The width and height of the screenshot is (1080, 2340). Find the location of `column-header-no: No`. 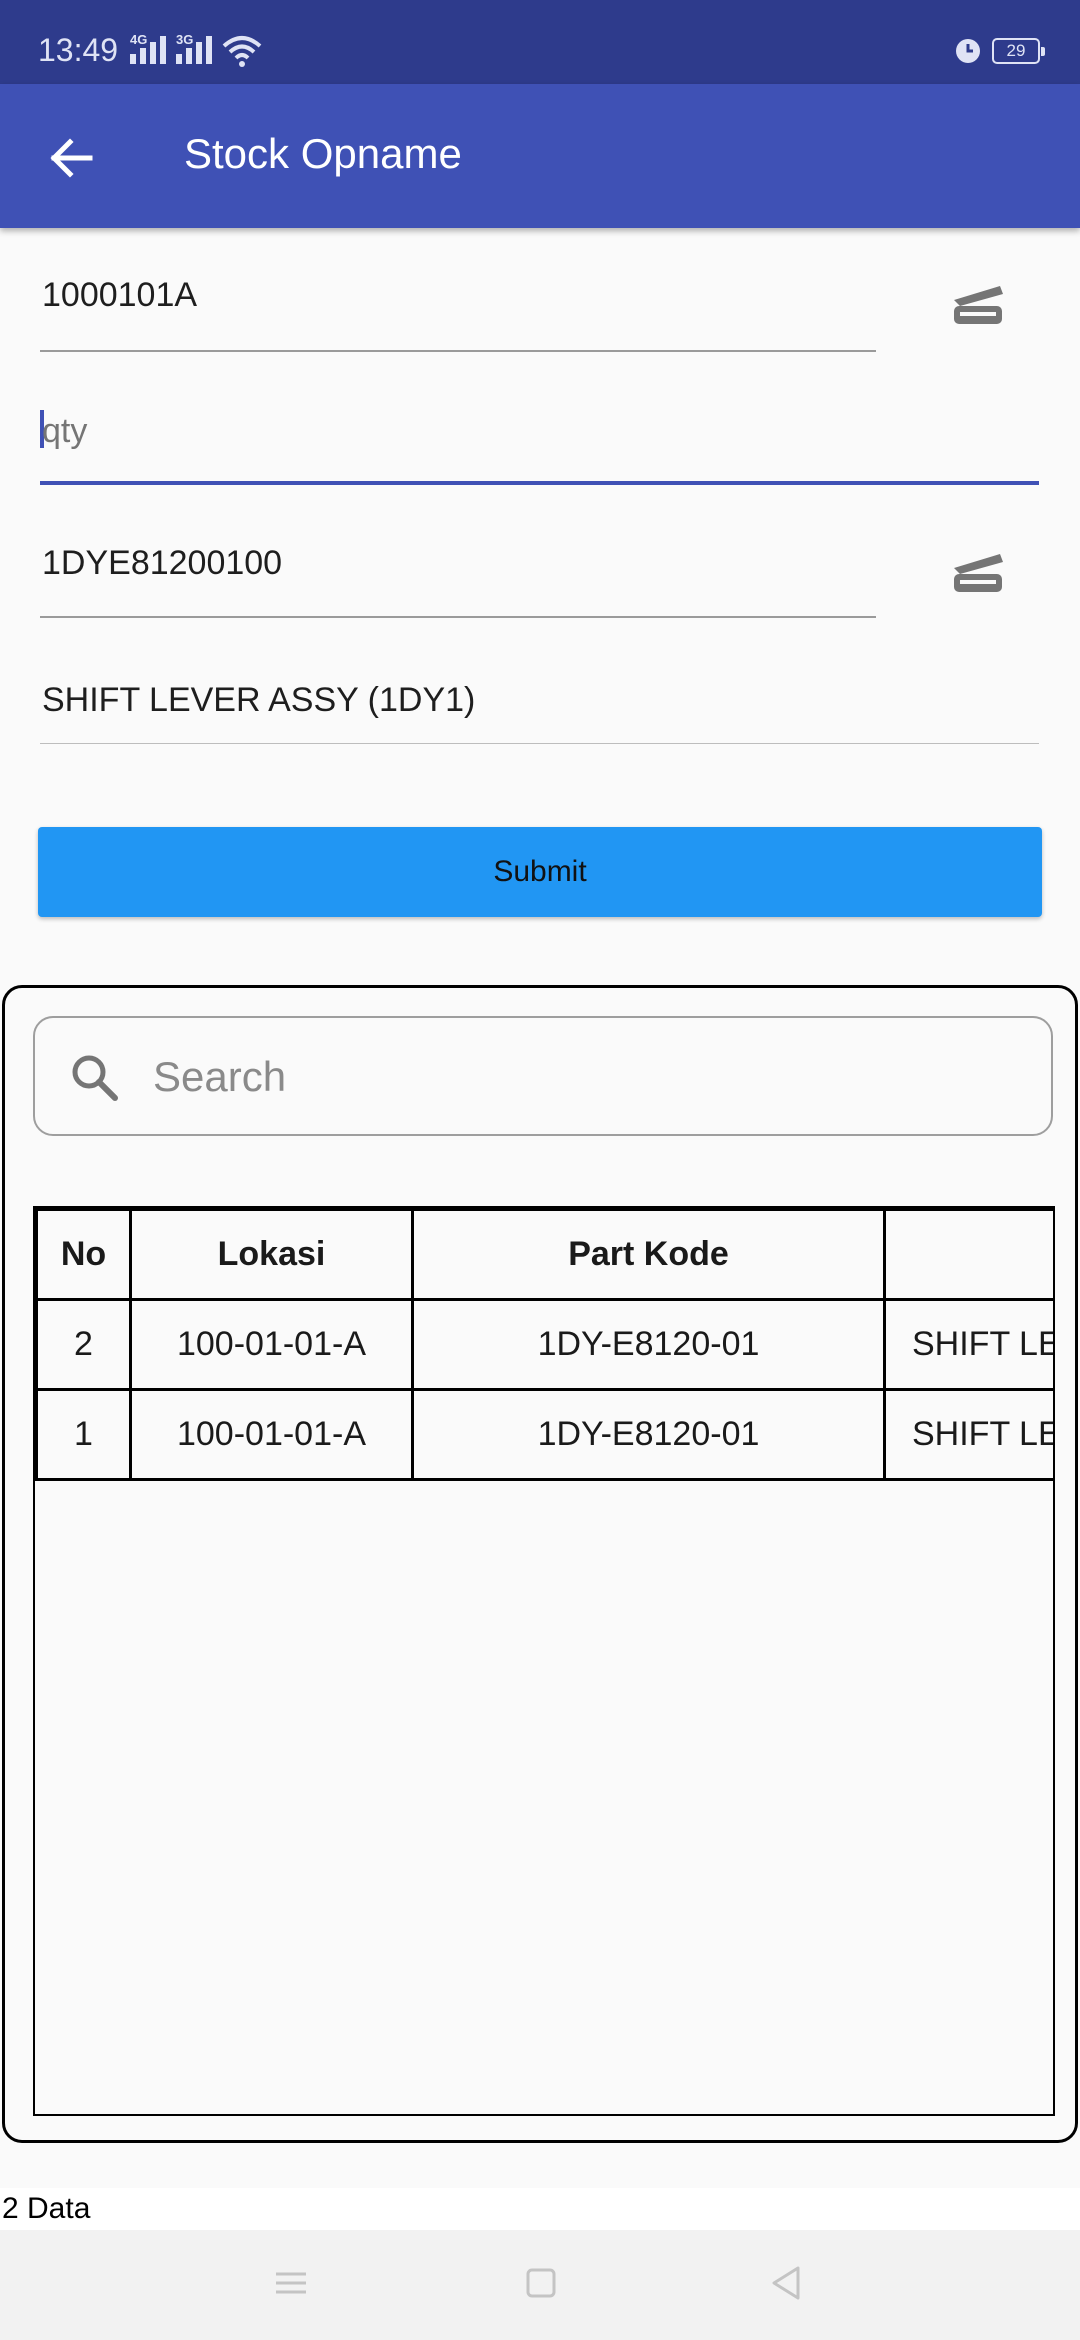

column-header-no: No is located at coordinates (83, 1254).